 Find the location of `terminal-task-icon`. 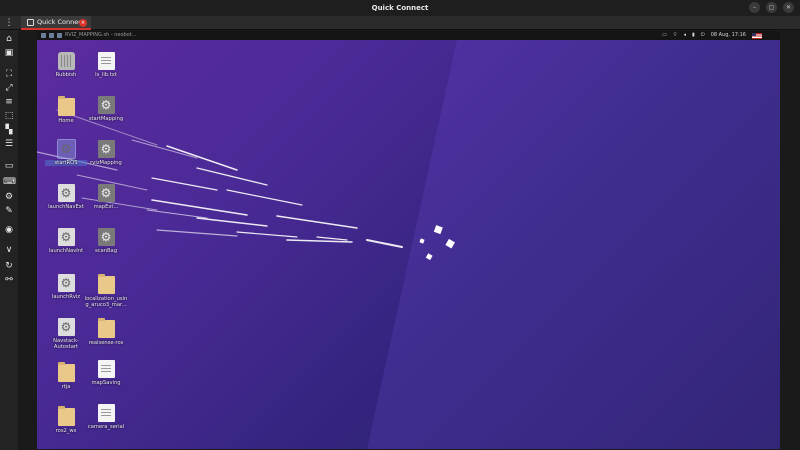

terminal-task-icon is located at coordinates (59, 35).